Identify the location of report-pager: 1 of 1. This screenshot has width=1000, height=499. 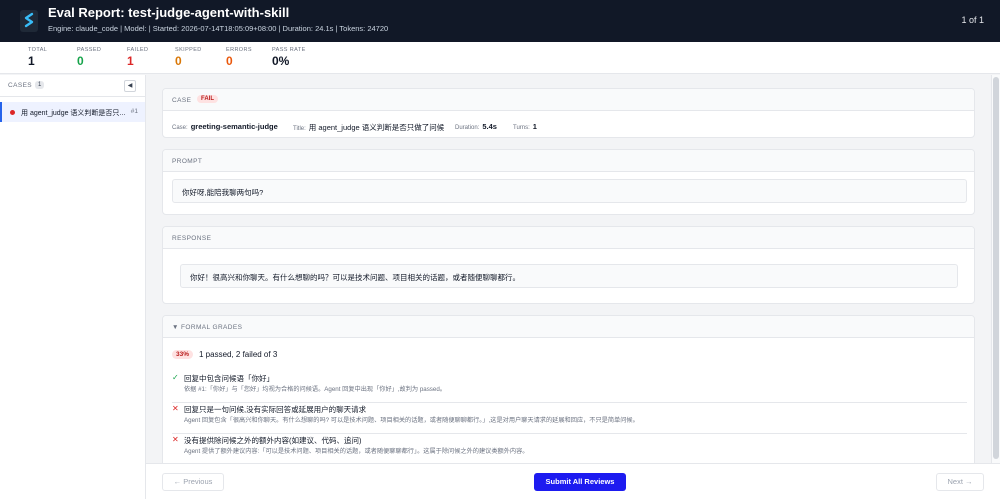
(972, 20).